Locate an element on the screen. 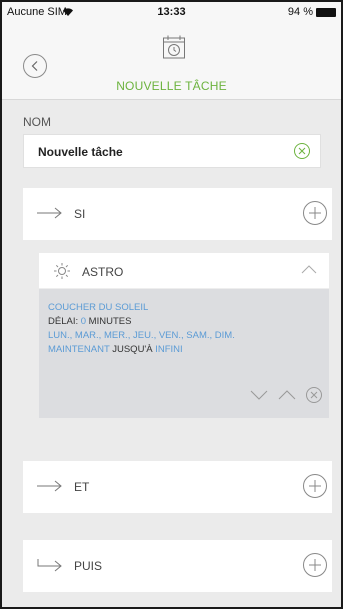 Image resolution: width=343 pixels, height=609 pixels. nav-header: NOUVELLE TÂCHE is located at coordinates (171, 61).